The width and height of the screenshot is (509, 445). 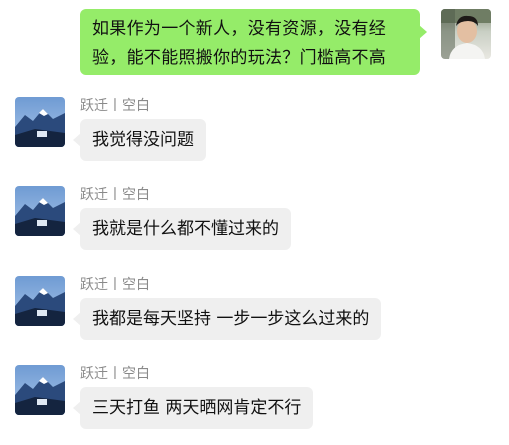 I want to click on incoming-message-bubble: 我就是什么都不懂过来的, so click(x=182, y=229).